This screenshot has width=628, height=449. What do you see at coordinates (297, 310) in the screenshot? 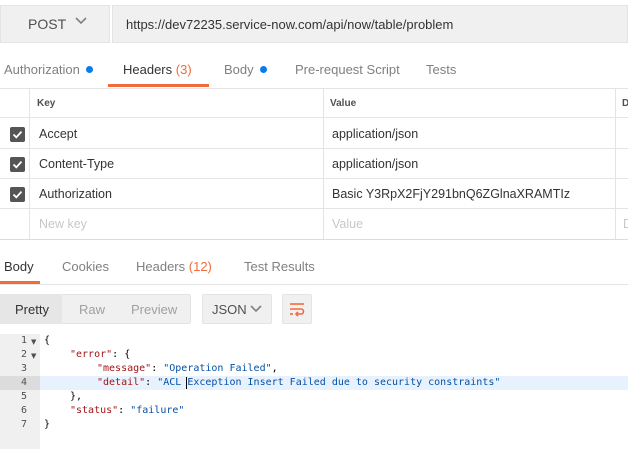
I see `wrap-lines-icon` at bounding box center [297, 310].